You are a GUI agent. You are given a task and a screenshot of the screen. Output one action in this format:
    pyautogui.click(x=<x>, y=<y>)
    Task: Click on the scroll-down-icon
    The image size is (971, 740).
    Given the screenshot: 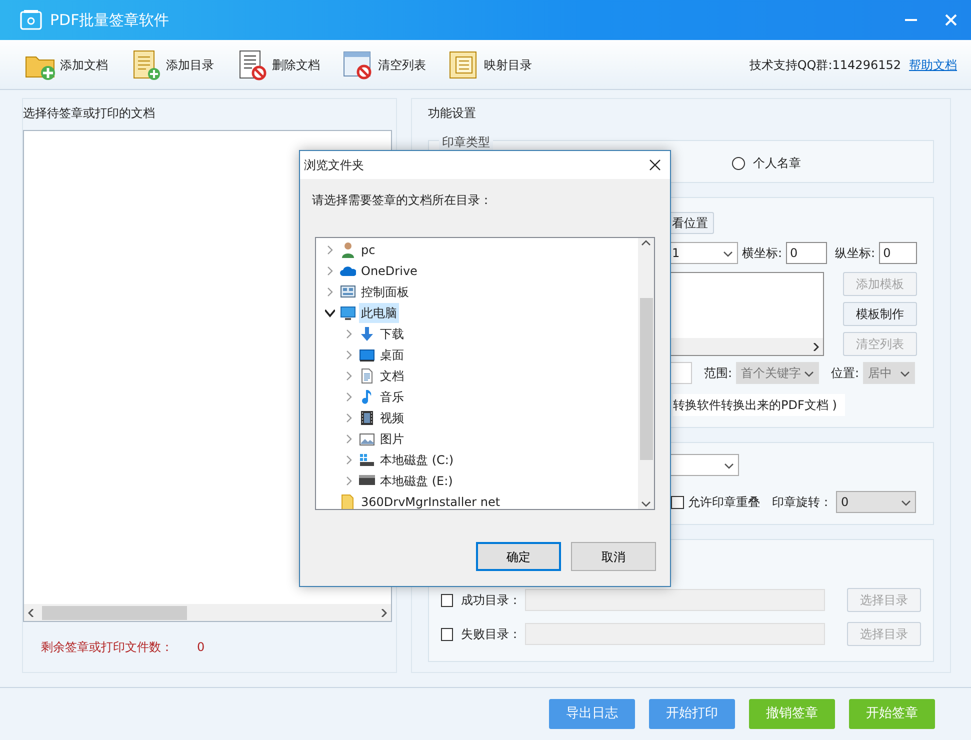 What is the action you would take?
    pyautogui.click(x=646, y=504)
    